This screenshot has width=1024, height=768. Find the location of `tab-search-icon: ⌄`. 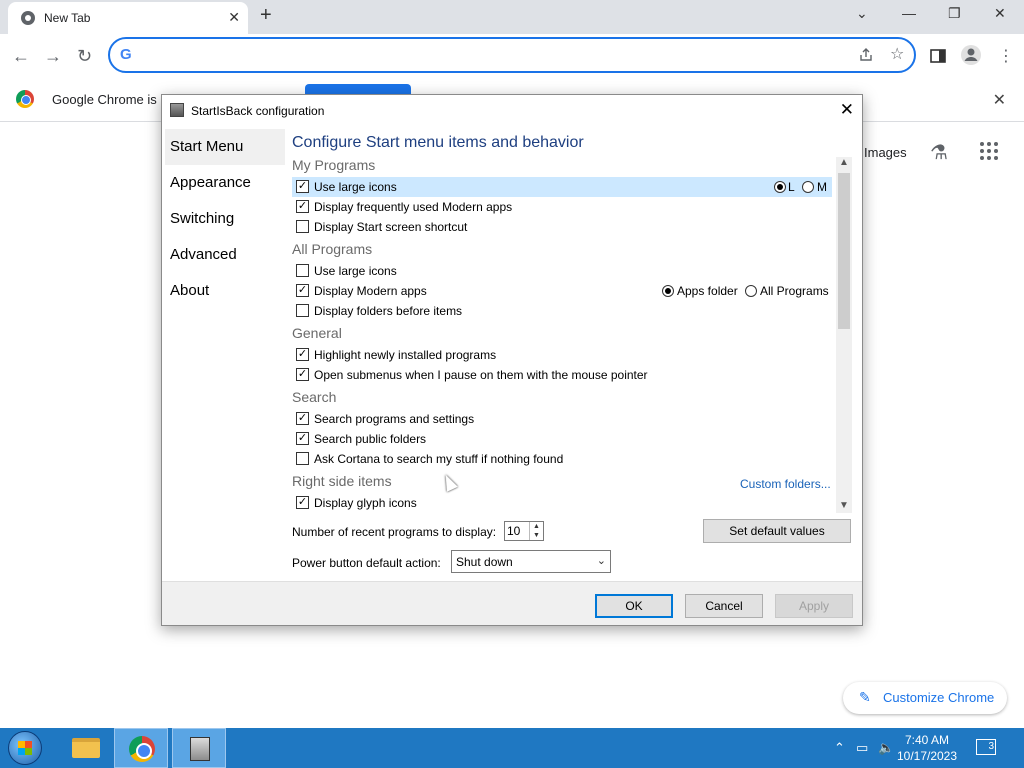

tab-search-icon: ⌄ is located at coordinates (862, 13).